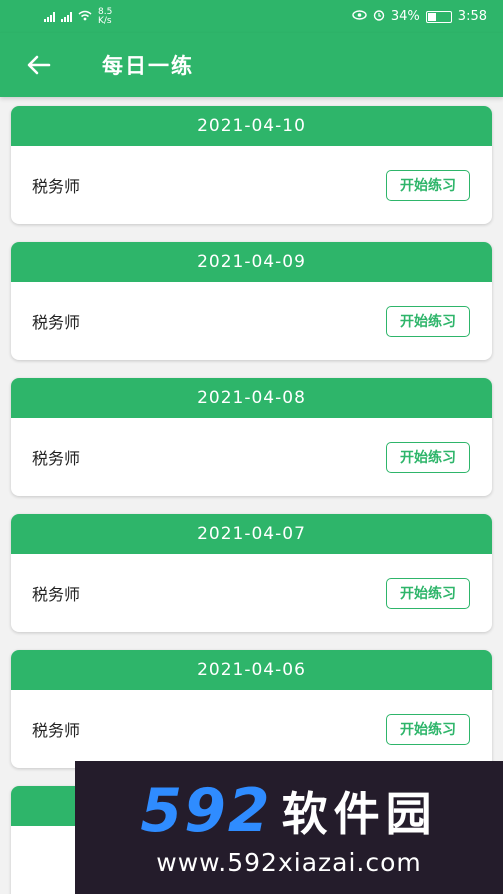  I want to click on eye-icon, so click(359, 16).